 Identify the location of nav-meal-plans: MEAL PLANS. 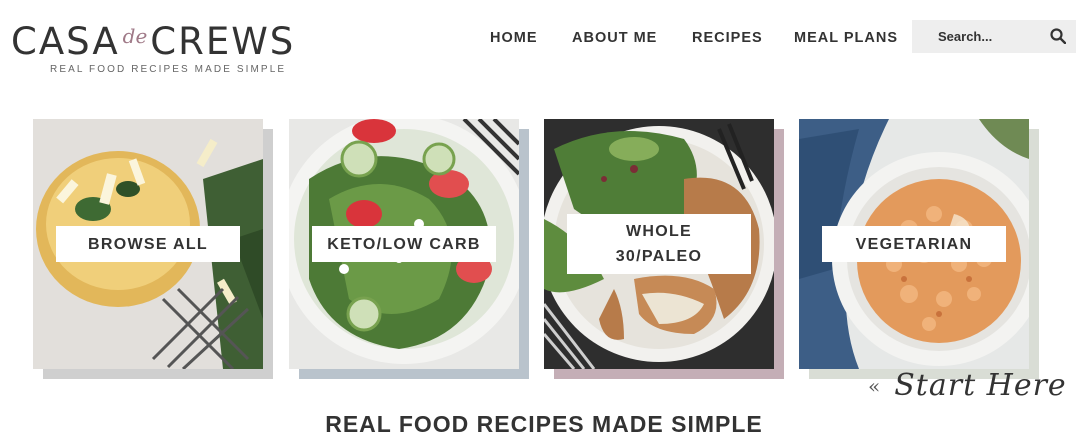
(846, 38).